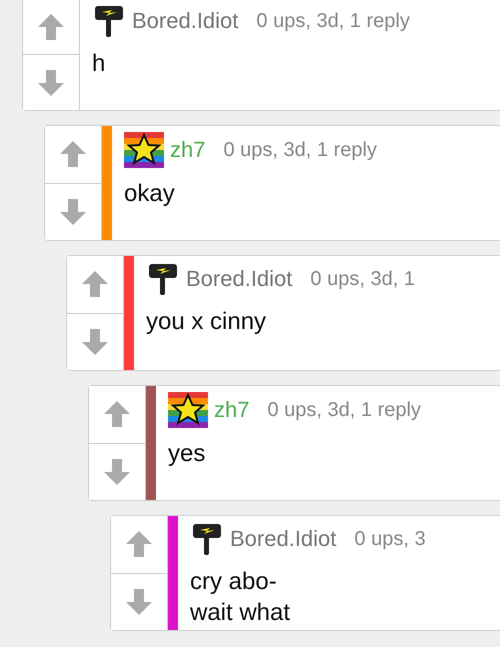 This screenshot has height=647, width=500. What do you see at coordinates (207, 322) in the screenshot?
I see `comment-text: you x cinny` at bounding box center [207, 322].